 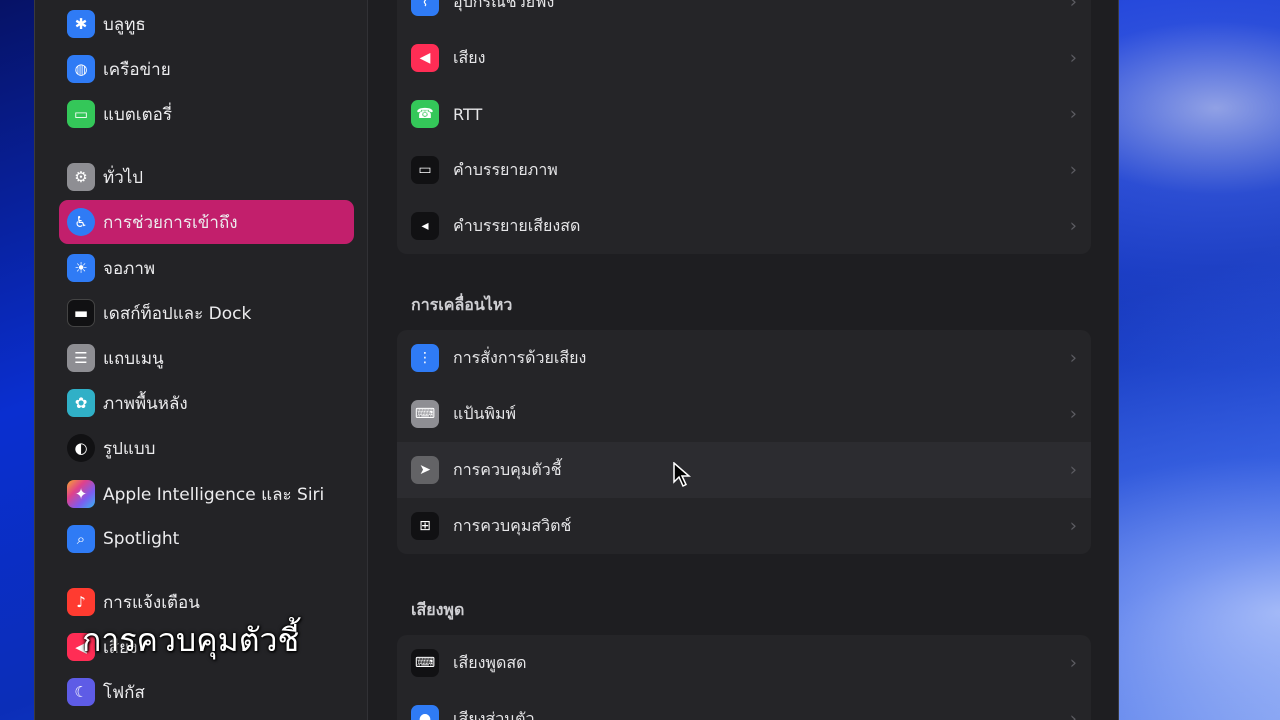 I want to click on sidebar-item-focus: ☾ โฟกัส, so click(x=206, y=692).